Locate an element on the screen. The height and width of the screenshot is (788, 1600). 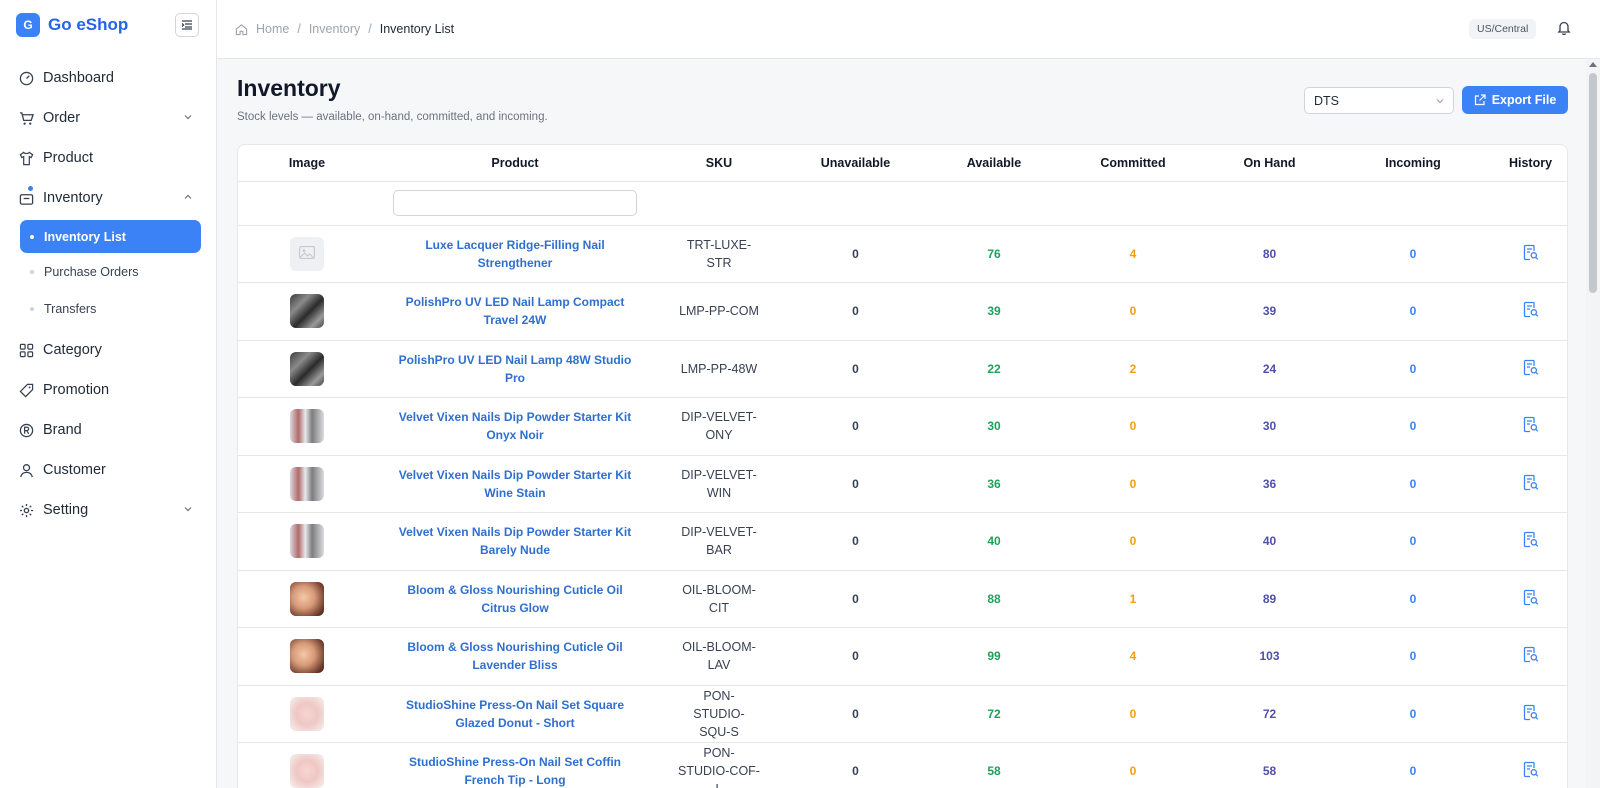
sidebar-item-inventory-list: Inventory List is located at coordinates (110, 236).